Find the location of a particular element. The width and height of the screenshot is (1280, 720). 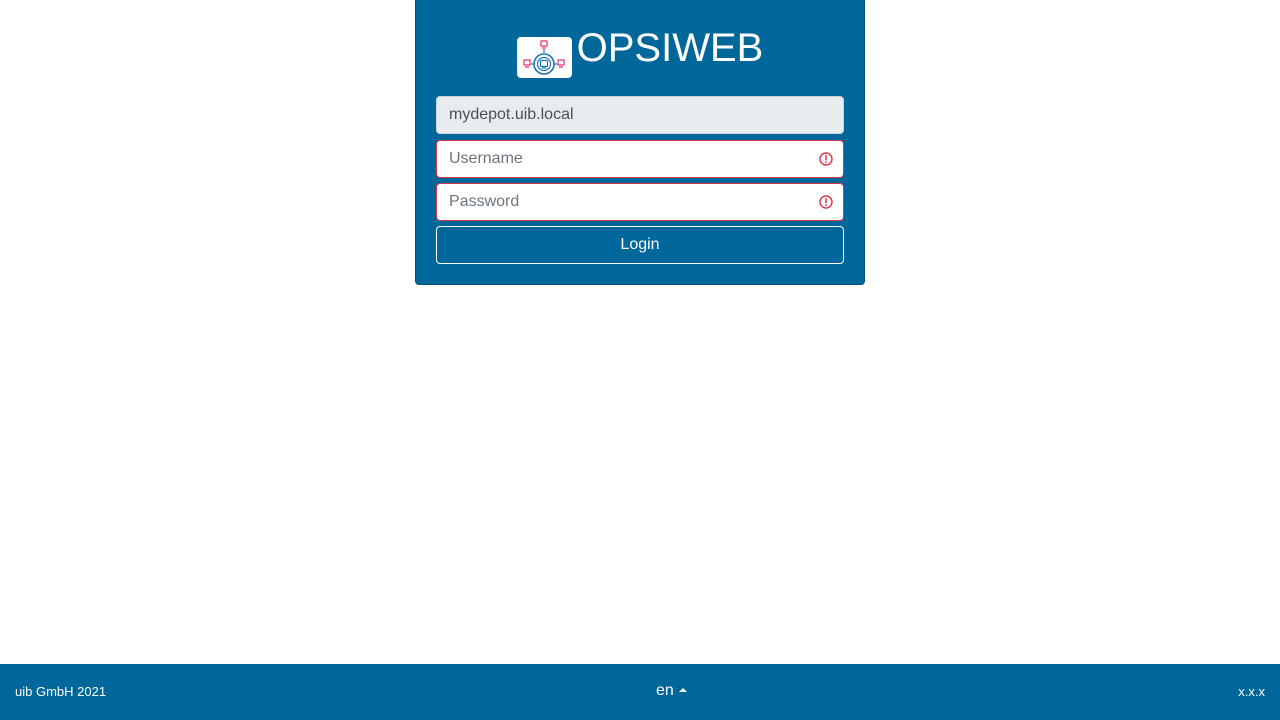

password-placeholder: Password is located at coordinates (484, 201).